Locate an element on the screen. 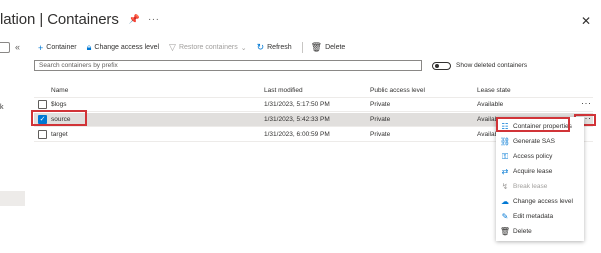 Image resolution: width=601 pixels, height=253 pixels. menu-item-change-access-level: ☁ Change access level is located at coordinates (540, 201).